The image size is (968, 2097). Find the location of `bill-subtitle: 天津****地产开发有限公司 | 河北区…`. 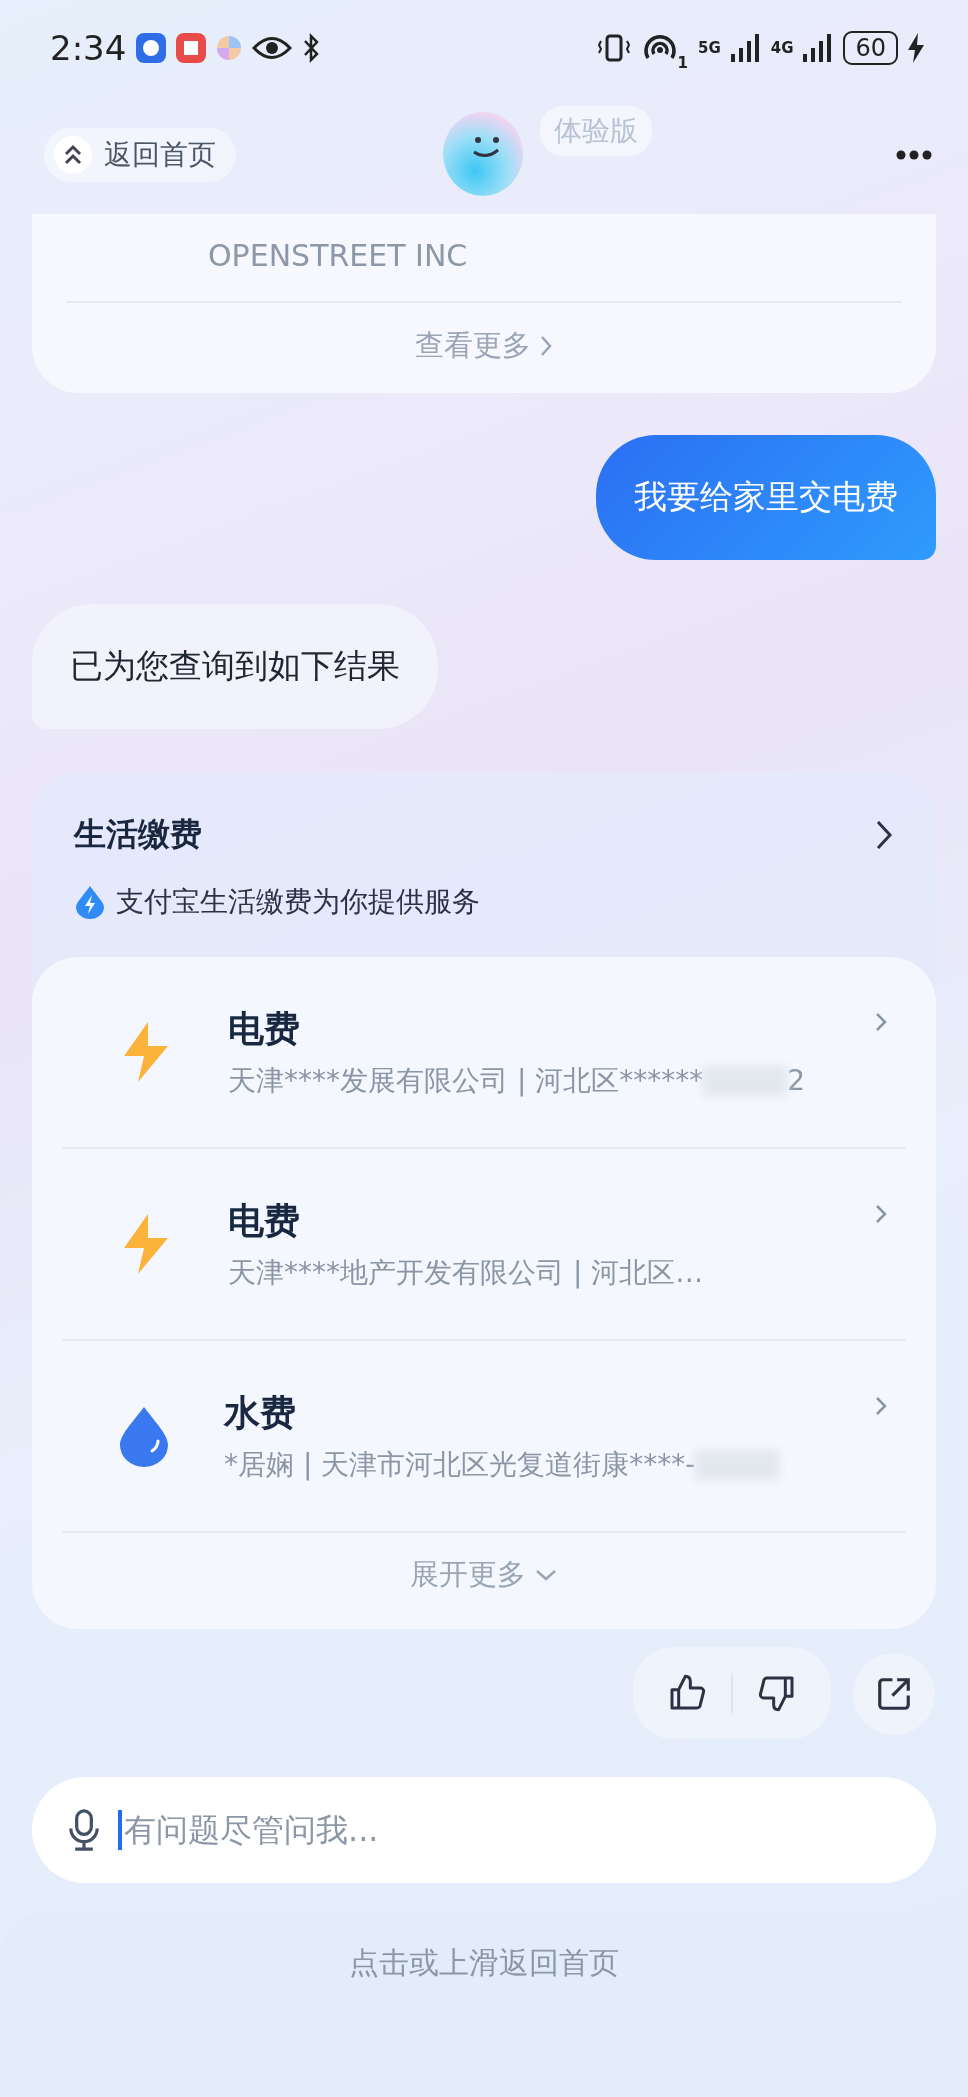

bill-subtitle: 天津****地产开发有限公司 | 河北区… is located at coordinates (466, 1272).